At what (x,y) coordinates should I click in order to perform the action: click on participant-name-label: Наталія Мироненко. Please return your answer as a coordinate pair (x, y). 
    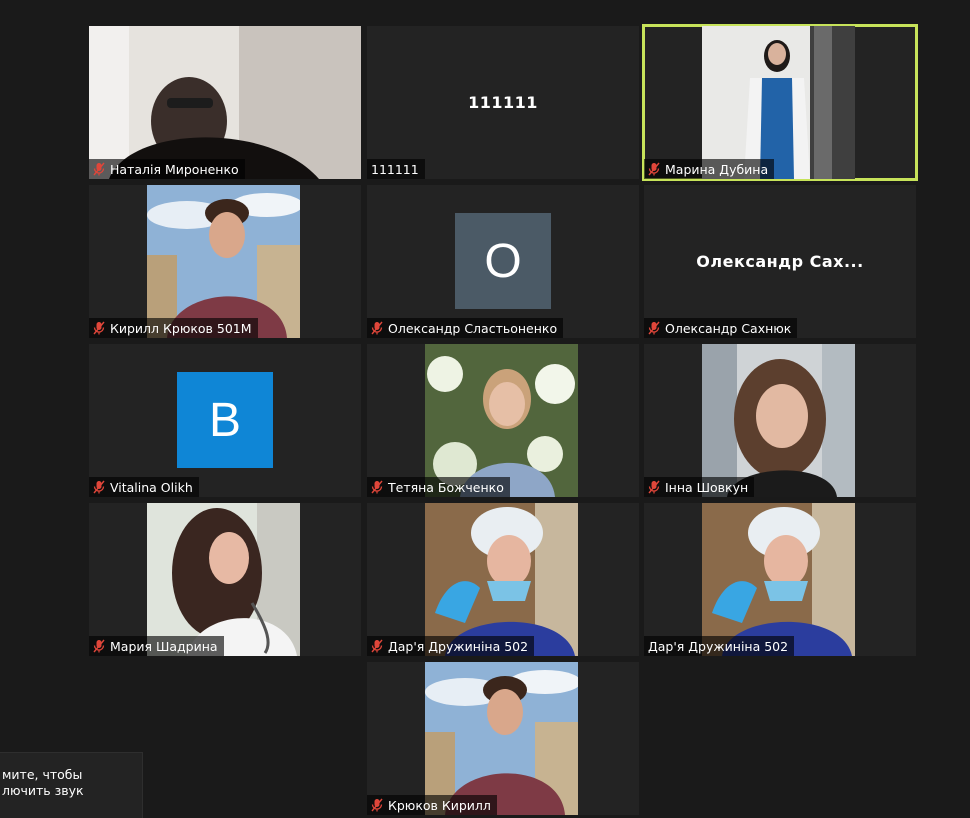
    Looking at the image, I should click on (167, 169).